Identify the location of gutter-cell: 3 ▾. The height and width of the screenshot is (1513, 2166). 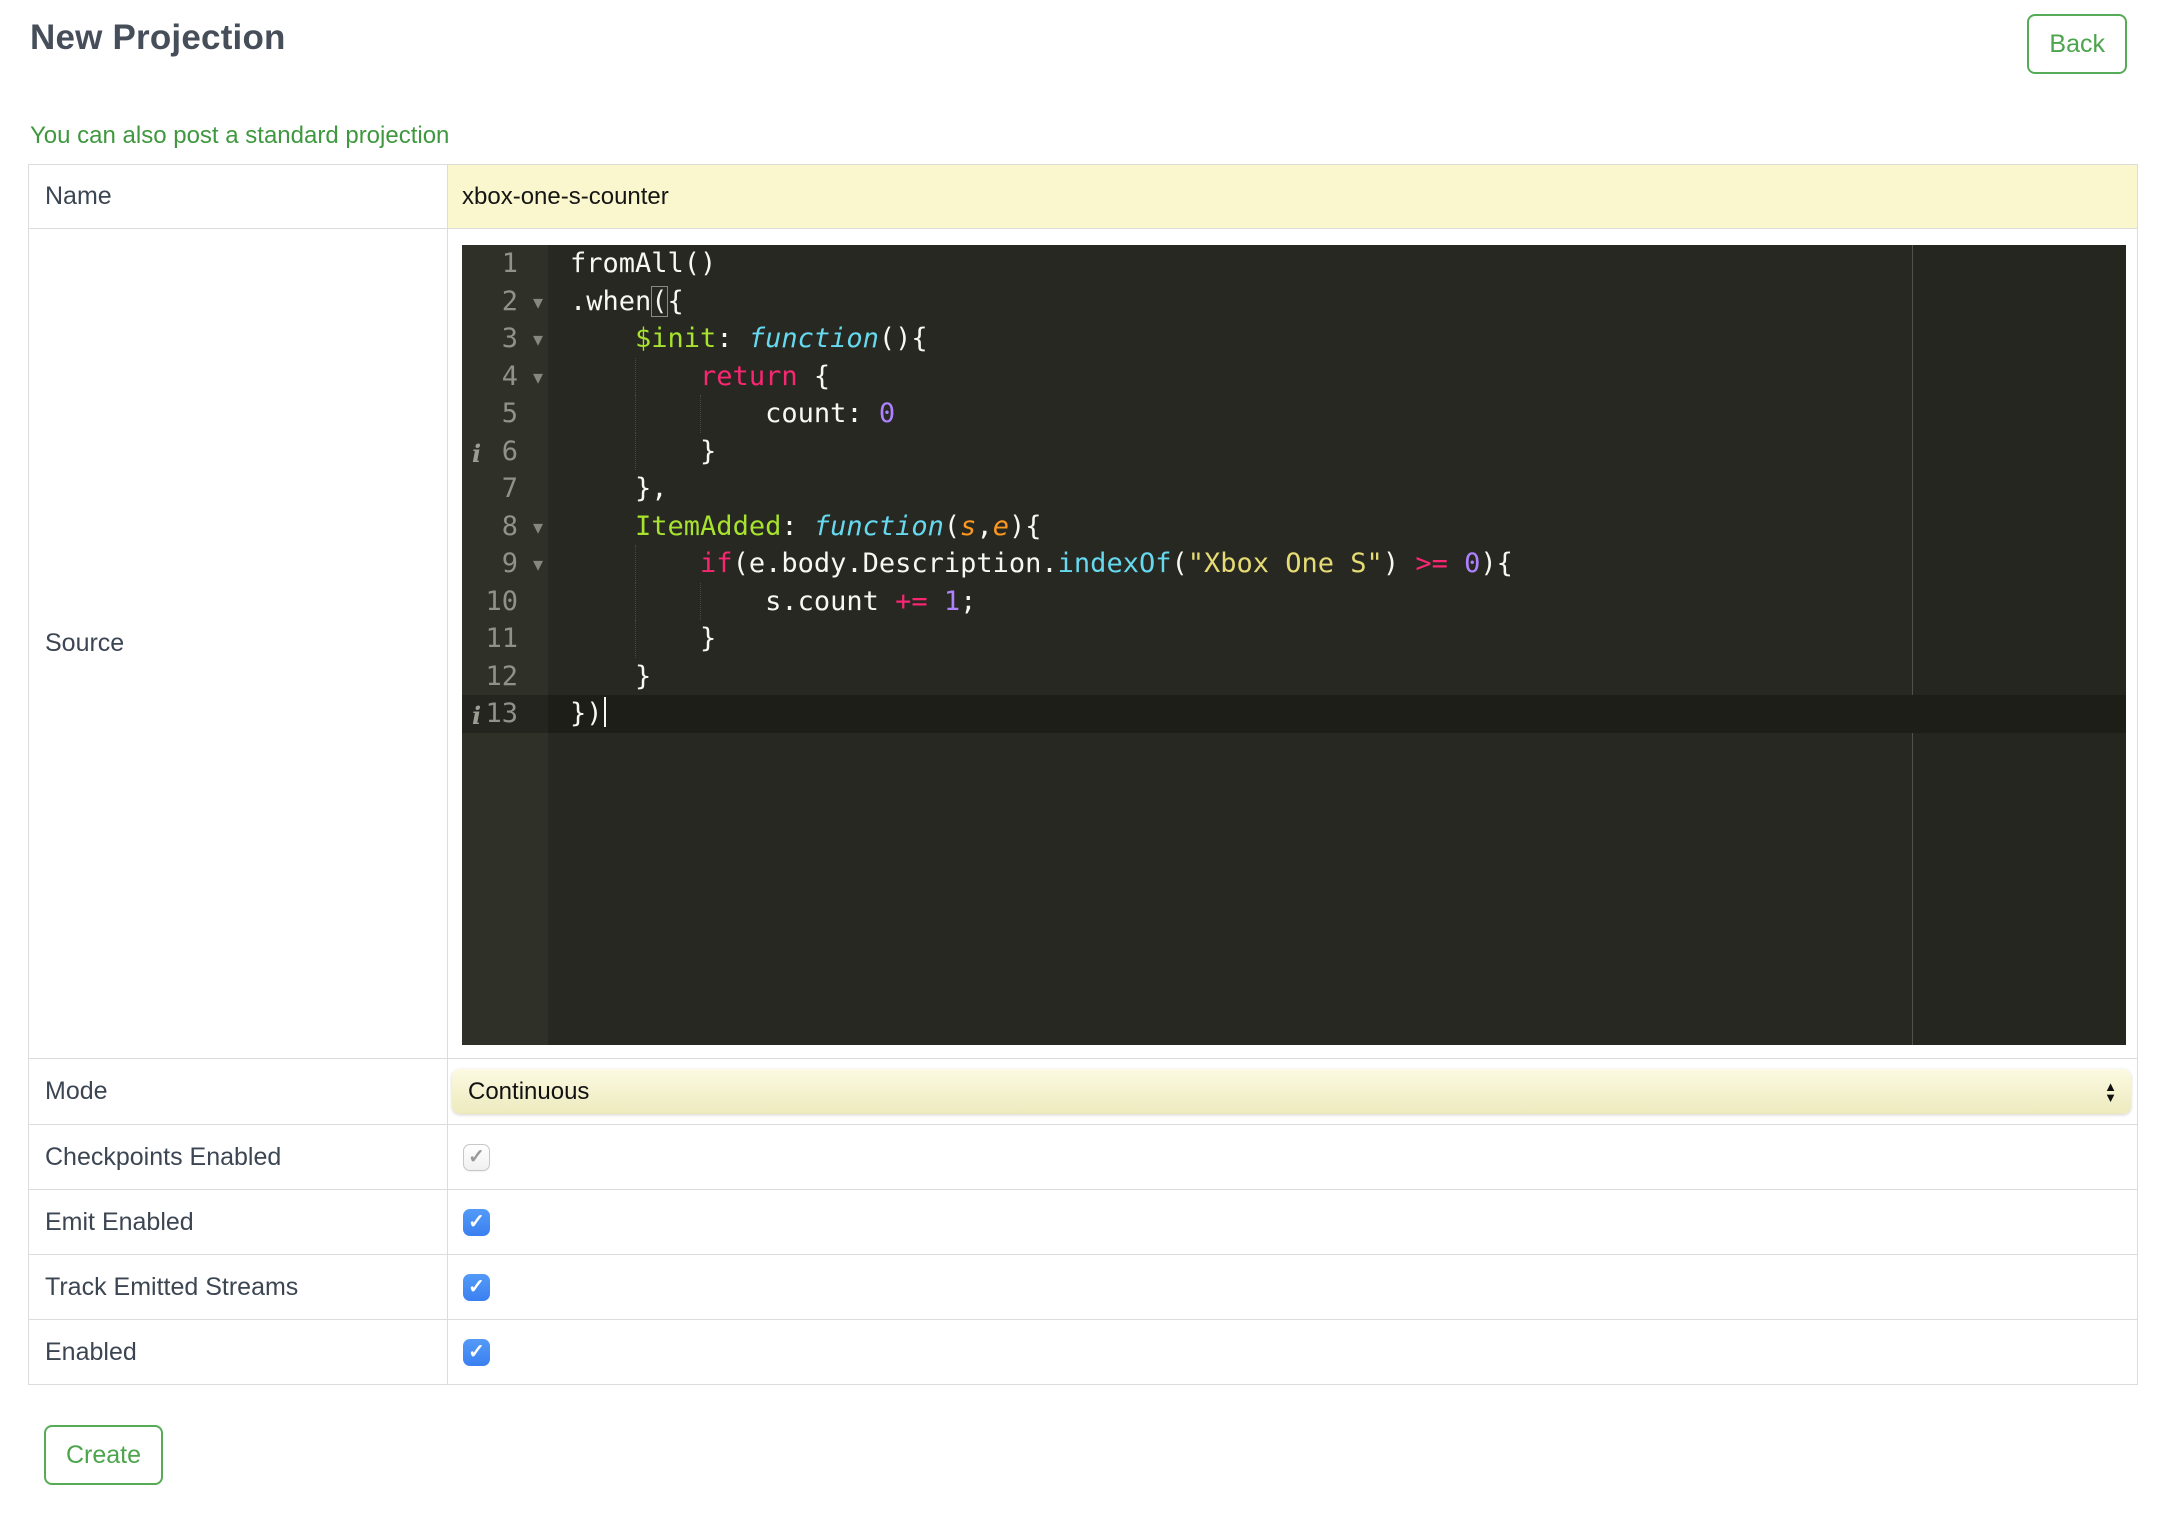
(505, 339).